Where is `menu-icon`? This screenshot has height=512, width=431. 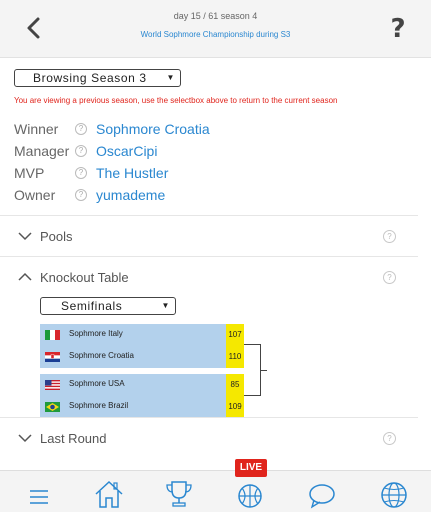 menu-icon is located at coordinates (39, 497).